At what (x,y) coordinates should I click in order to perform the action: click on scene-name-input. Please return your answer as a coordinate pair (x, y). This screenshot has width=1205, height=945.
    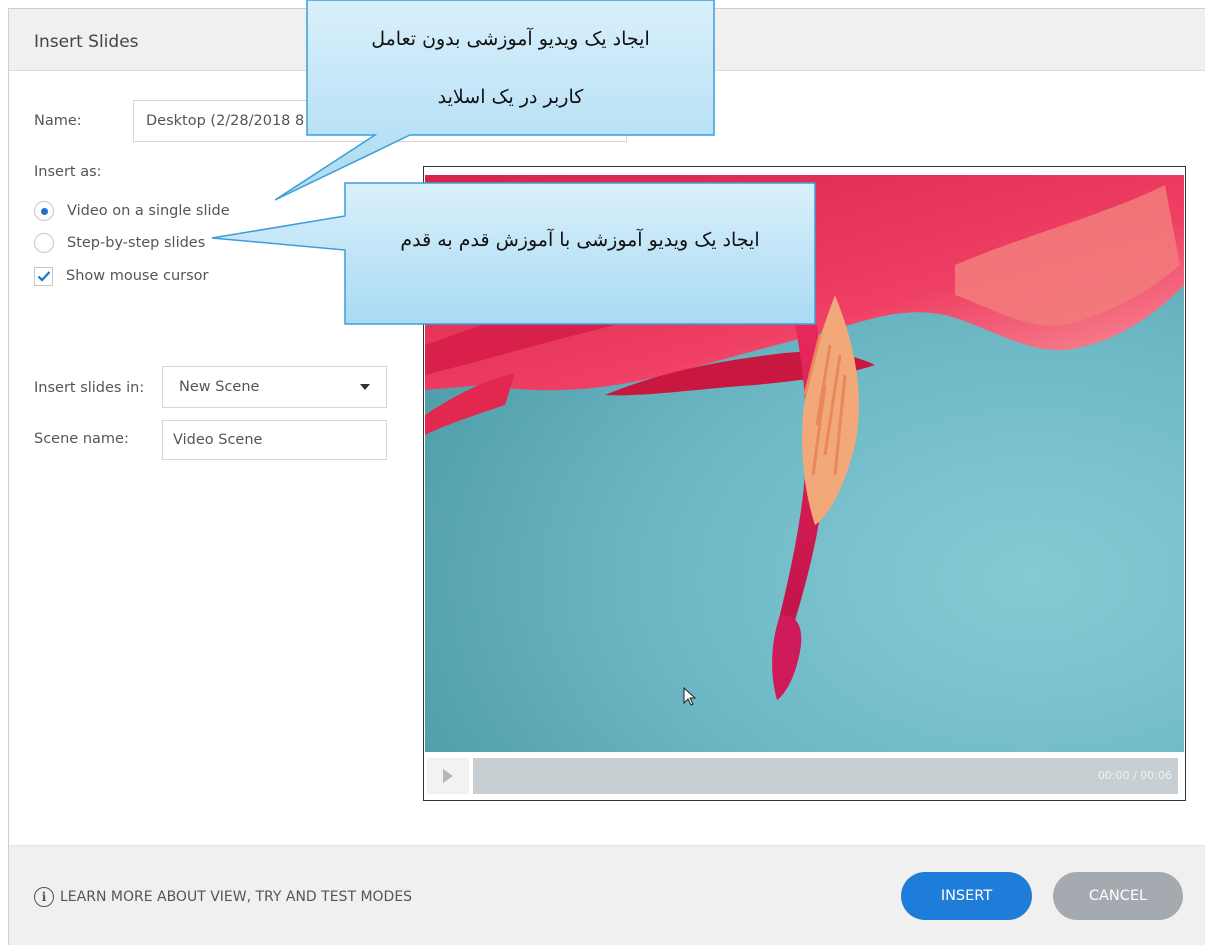
    Looking at the image, I should click on (274, 440).